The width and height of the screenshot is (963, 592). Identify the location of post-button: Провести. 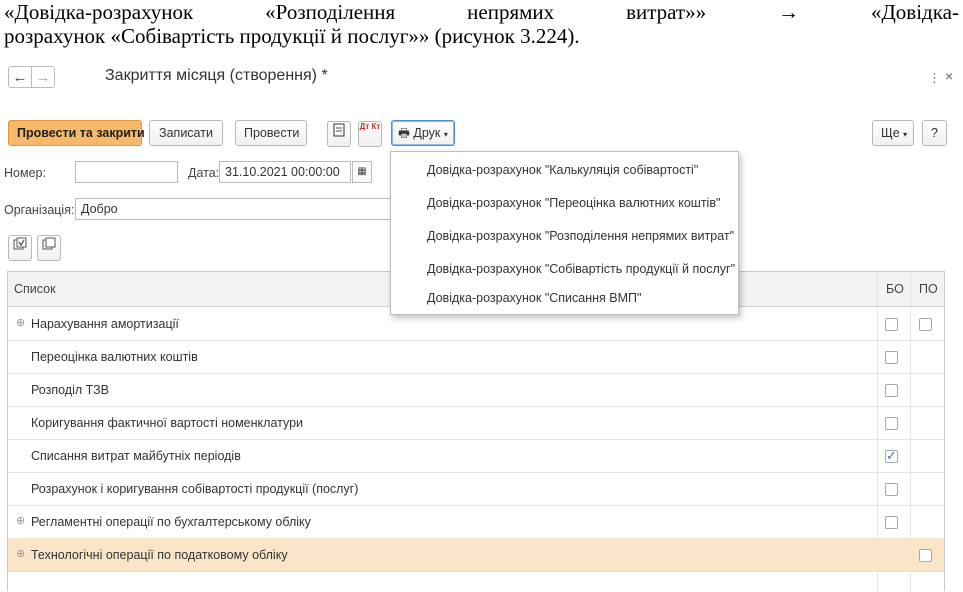
(271, 133).